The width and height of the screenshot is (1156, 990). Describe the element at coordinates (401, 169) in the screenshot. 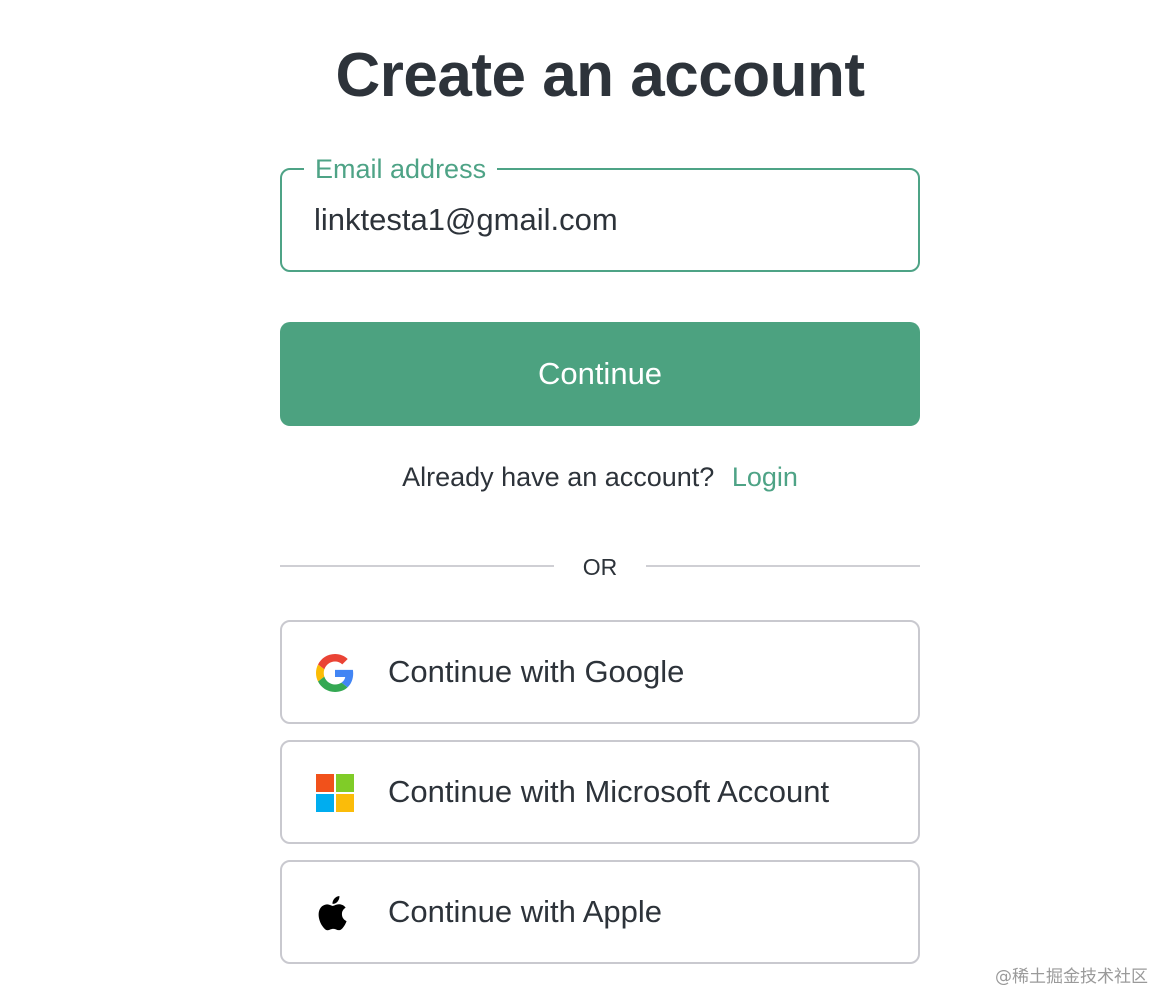

I see `email-label: Email address` at that location.